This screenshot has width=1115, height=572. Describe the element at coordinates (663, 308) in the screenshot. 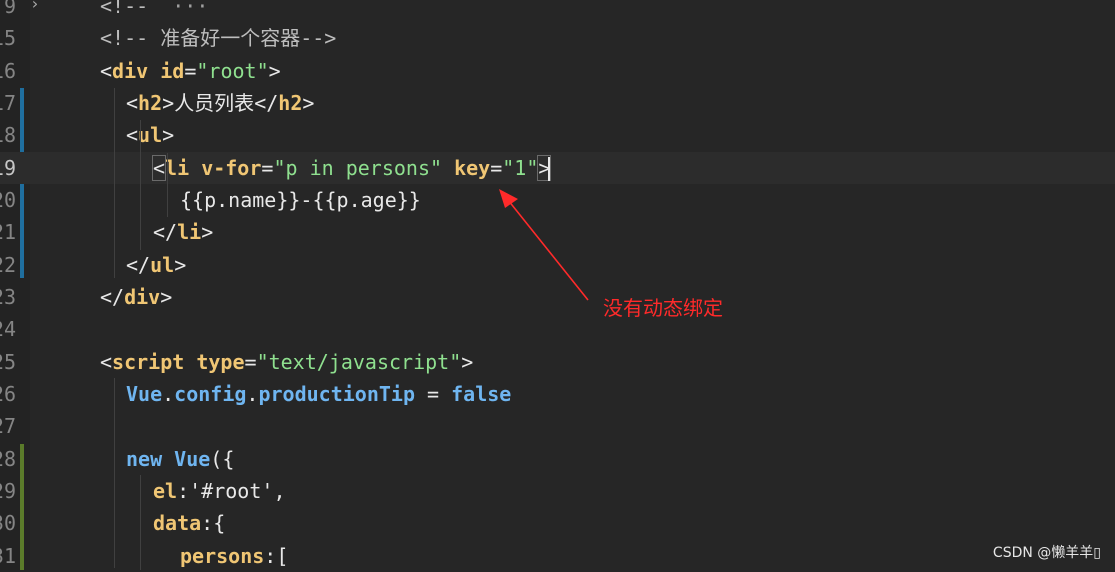

I see `annotation-label: 没有动态绑定` at that location.